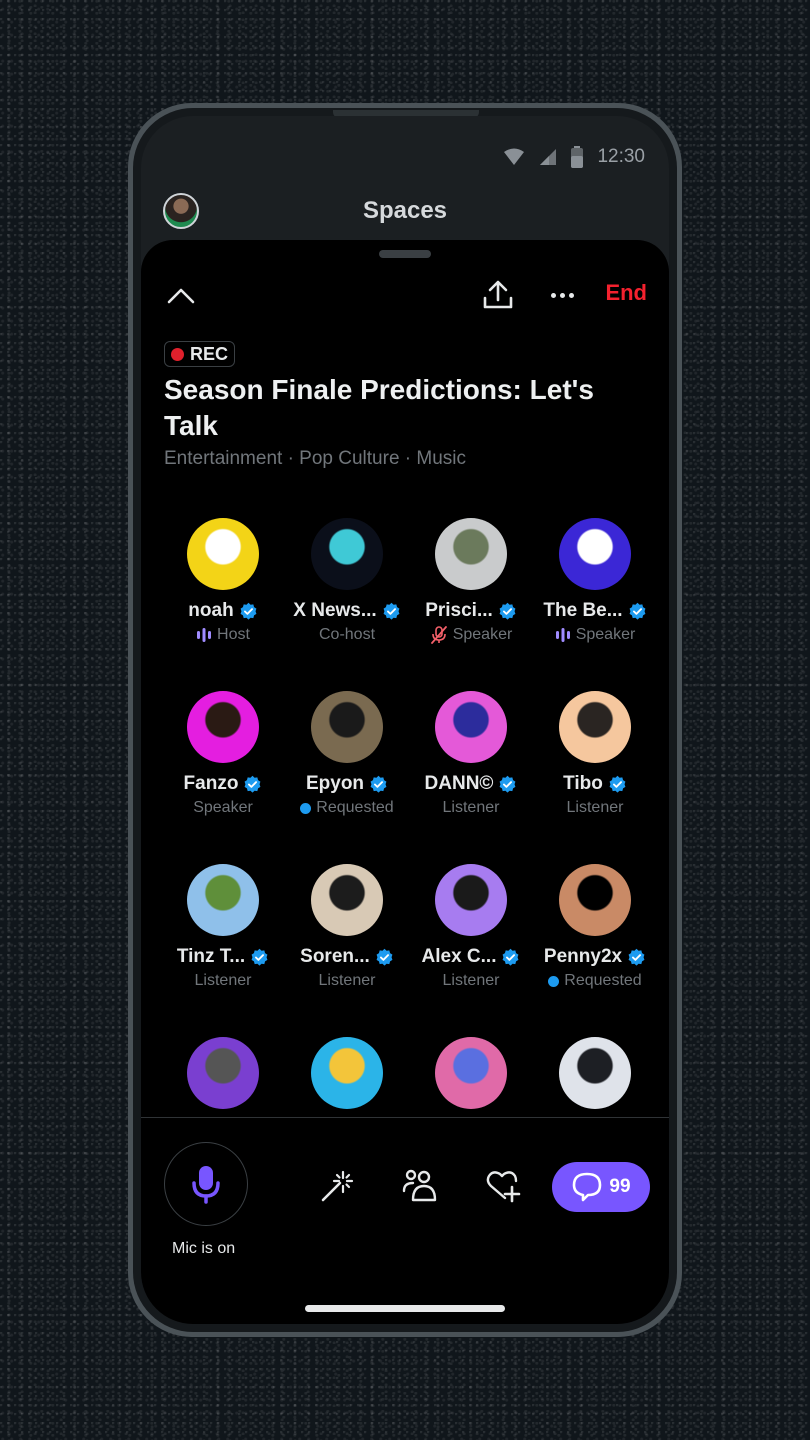  I want to click on drag-handle, so click(405, 254).